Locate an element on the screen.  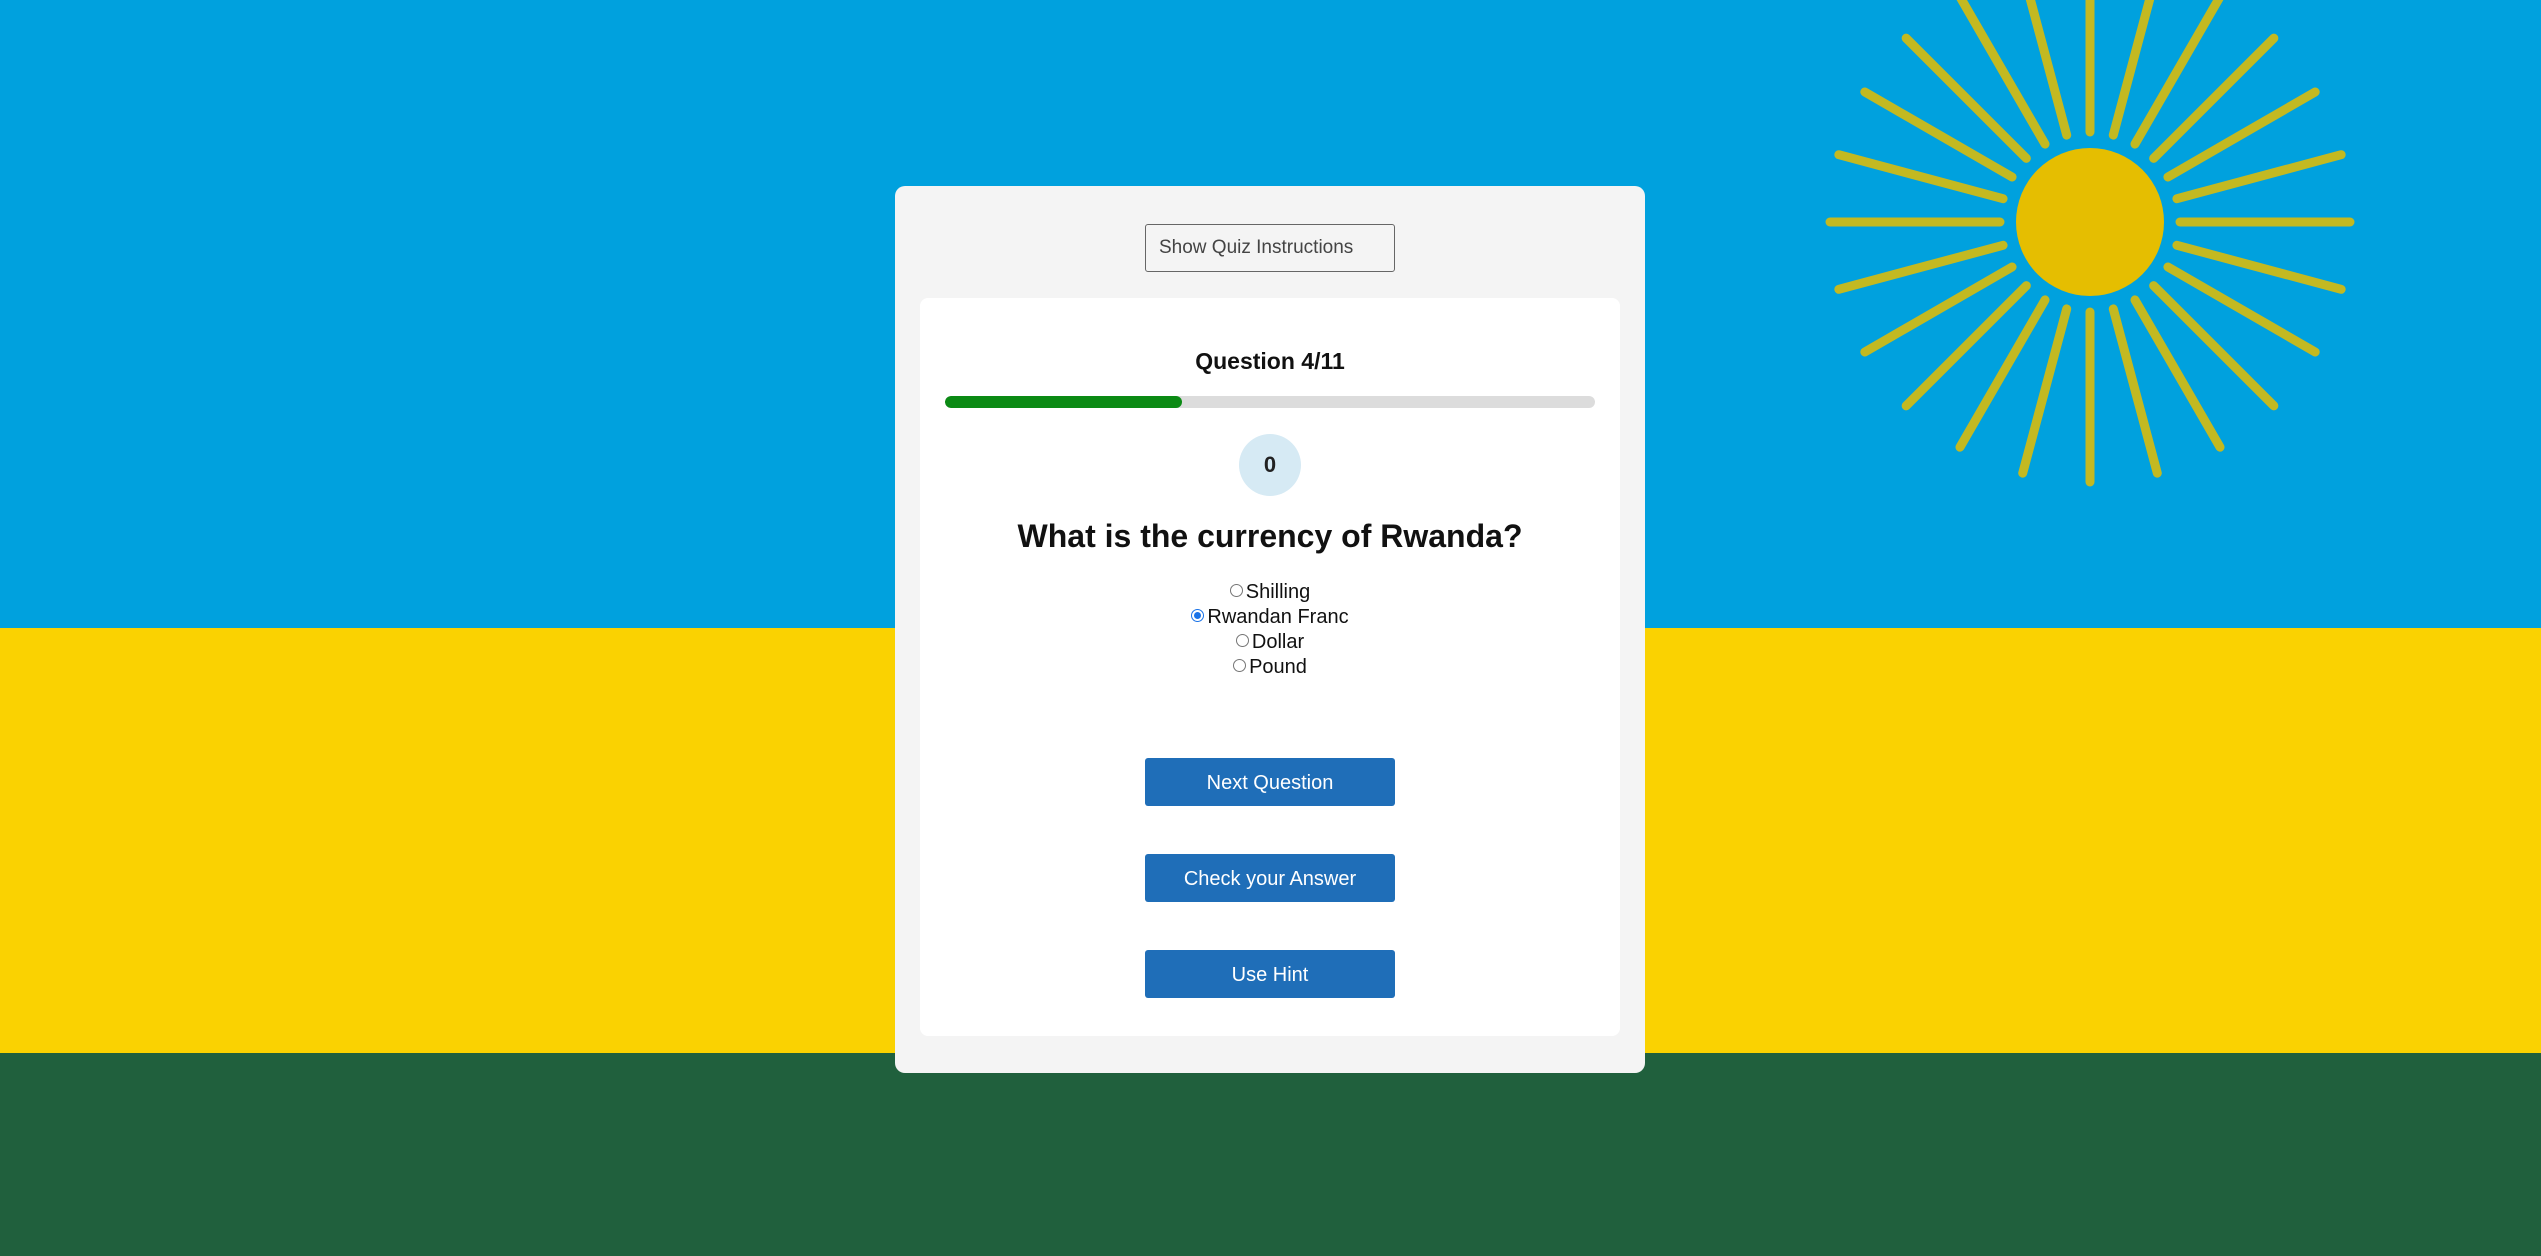
answer-option-label: Pound is located at coordinates (1278, 667).